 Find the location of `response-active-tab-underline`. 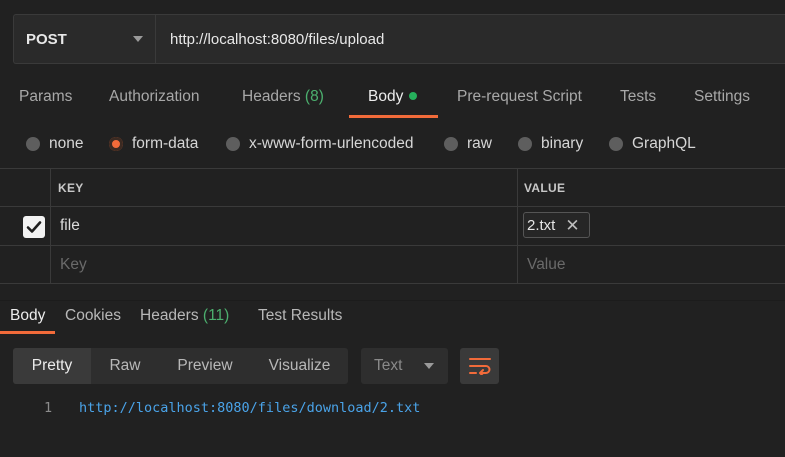

response-active-tab-underline is located at coordinates (27, 332).